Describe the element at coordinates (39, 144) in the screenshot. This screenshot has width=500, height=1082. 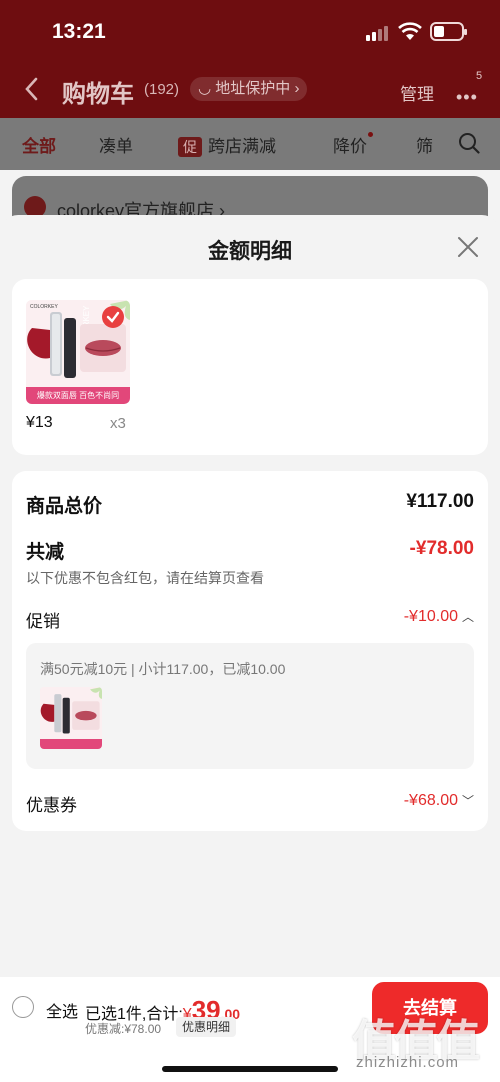
I see `tab-all: 全部` at that location.